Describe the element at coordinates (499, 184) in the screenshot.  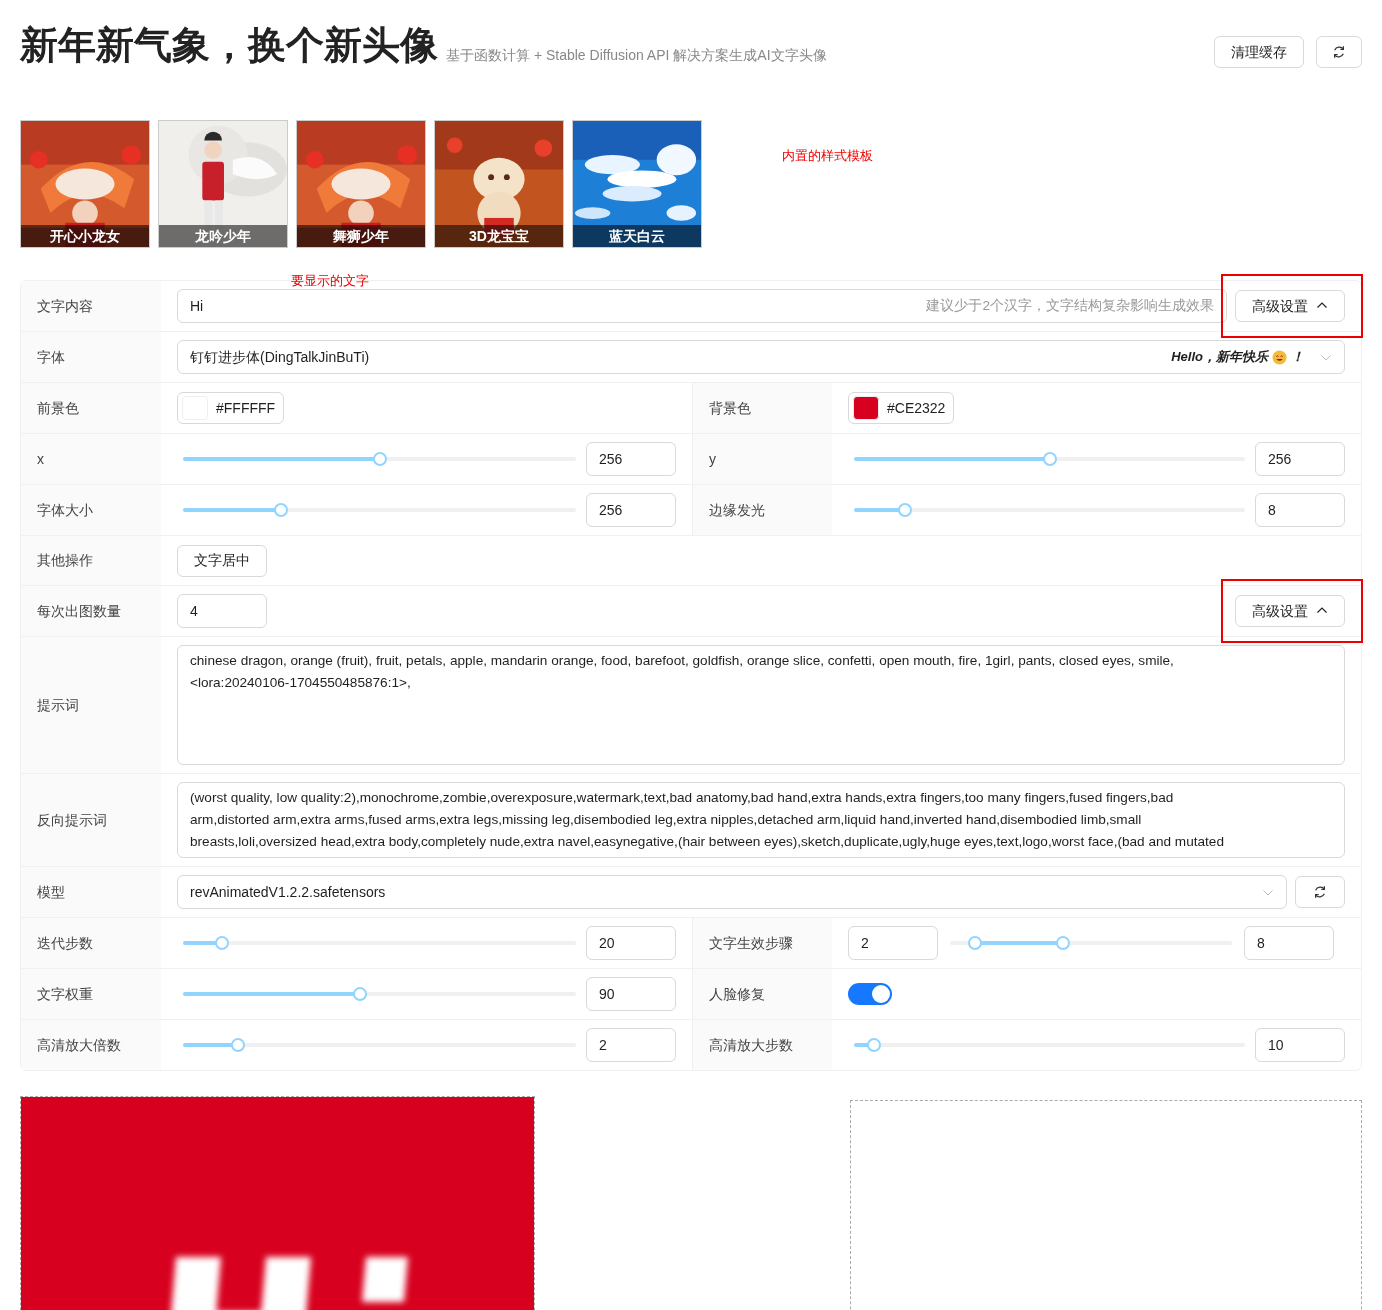
I see `template-card: 3D龙宝宝` at that location.